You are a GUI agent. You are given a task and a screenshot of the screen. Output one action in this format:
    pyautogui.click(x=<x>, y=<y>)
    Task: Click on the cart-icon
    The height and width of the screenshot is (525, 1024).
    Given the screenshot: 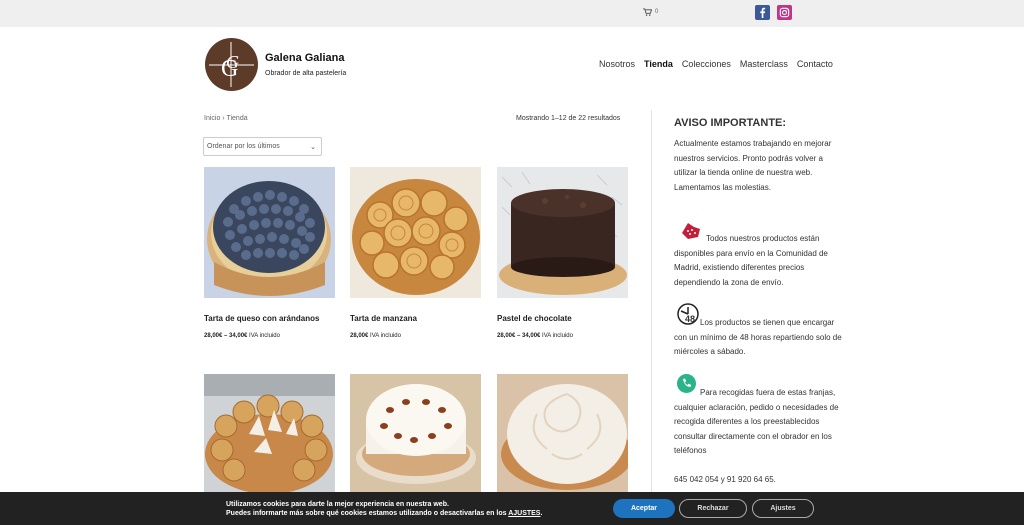 What is the action you would take?
    pyautogui.click(x=647, y=12)
    